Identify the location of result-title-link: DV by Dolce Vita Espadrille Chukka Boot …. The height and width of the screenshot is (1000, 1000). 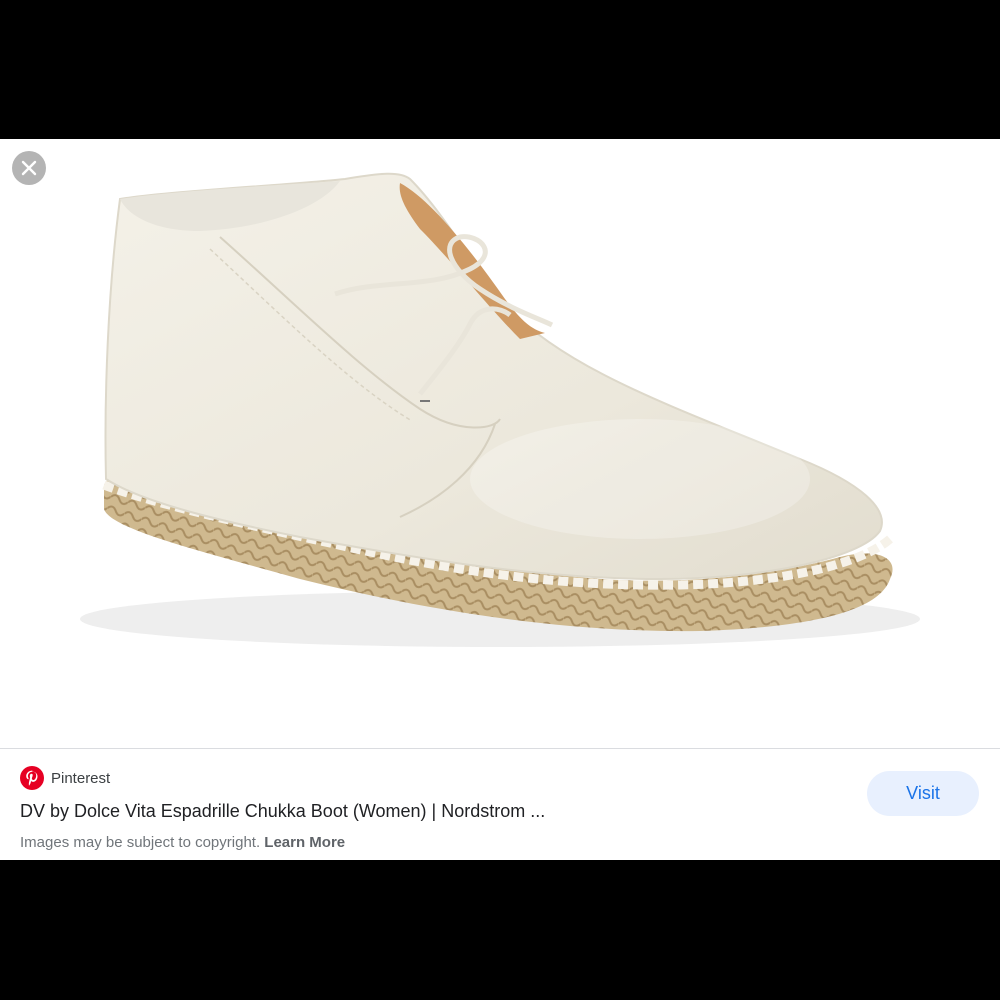
(282, 811).